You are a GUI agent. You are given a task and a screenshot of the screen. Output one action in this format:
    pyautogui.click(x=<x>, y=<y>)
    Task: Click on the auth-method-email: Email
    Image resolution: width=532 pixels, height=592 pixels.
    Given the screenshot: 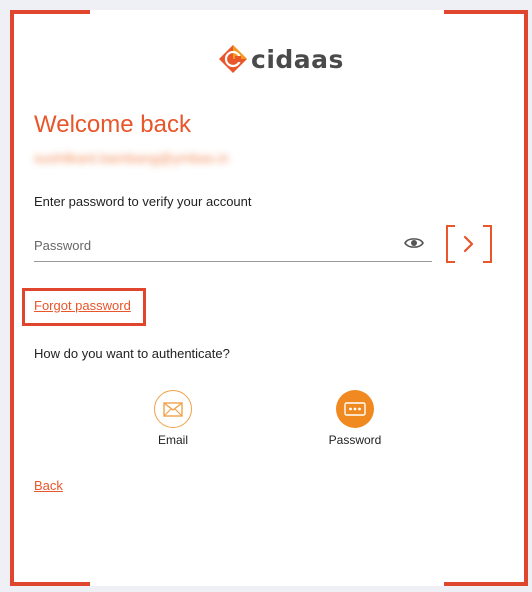 What is the action you would take?
    pyautogui.click(x=173, y=418)
    